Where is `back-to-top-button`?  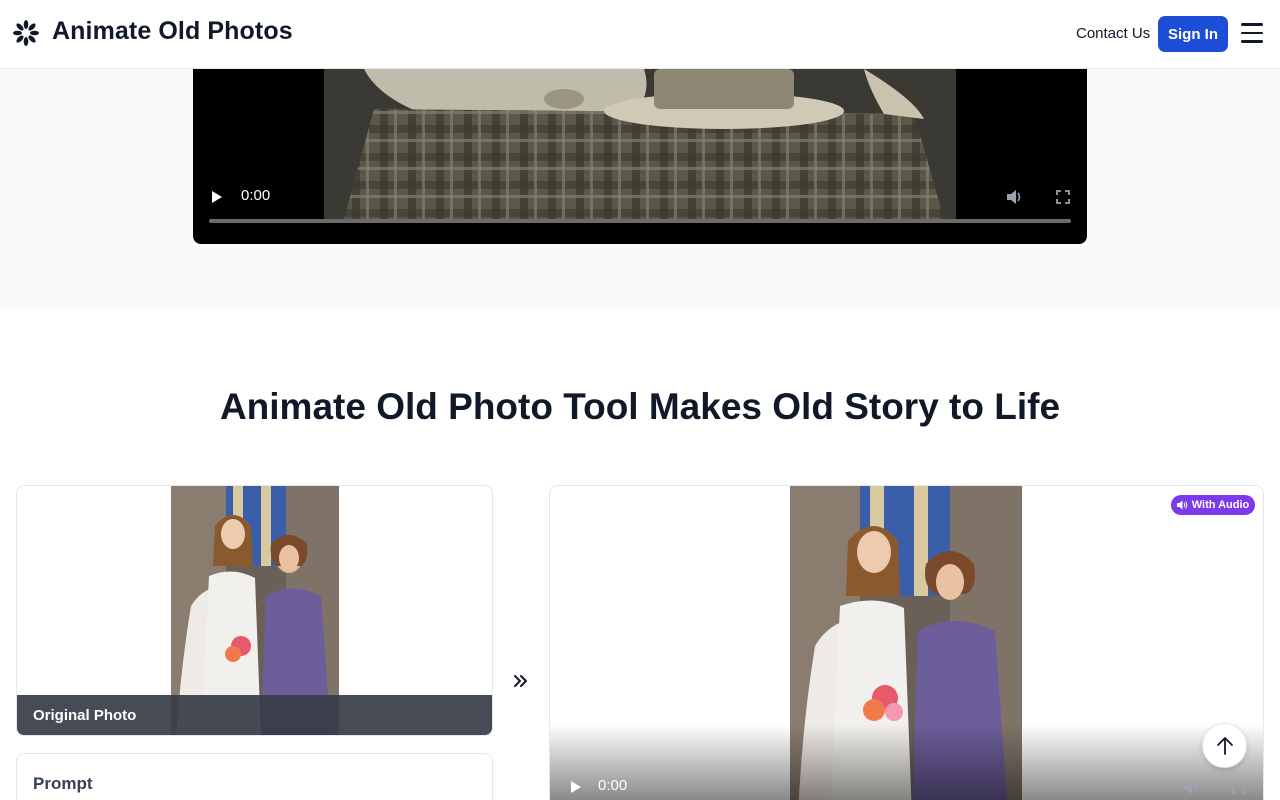 back-to-top-button is located at coordinates (1224, 745).